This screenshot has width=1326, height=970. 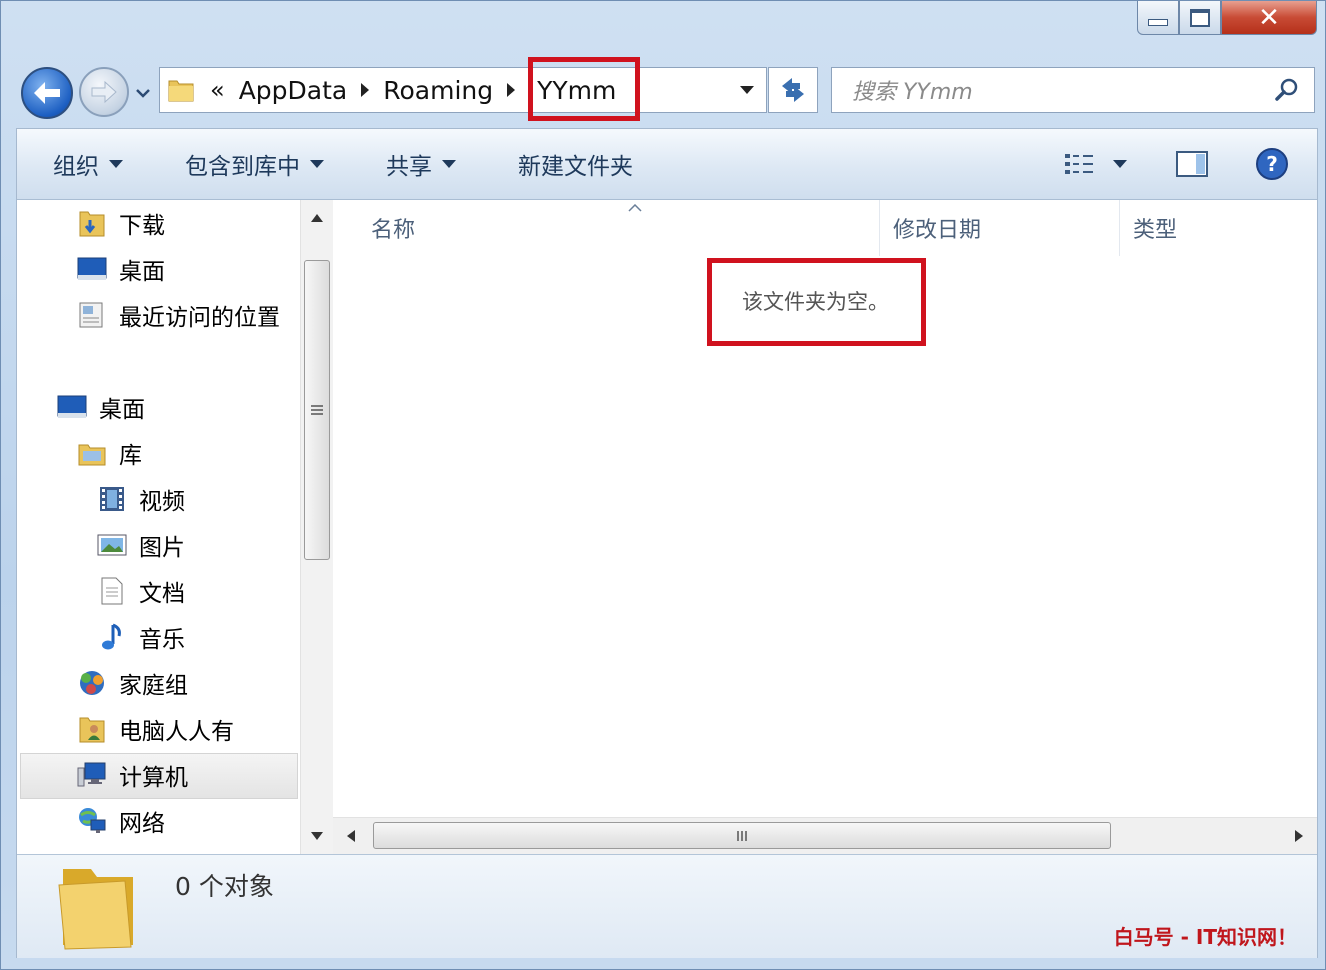 I want to click on maximize-icon, so click(x=1200, y=17).